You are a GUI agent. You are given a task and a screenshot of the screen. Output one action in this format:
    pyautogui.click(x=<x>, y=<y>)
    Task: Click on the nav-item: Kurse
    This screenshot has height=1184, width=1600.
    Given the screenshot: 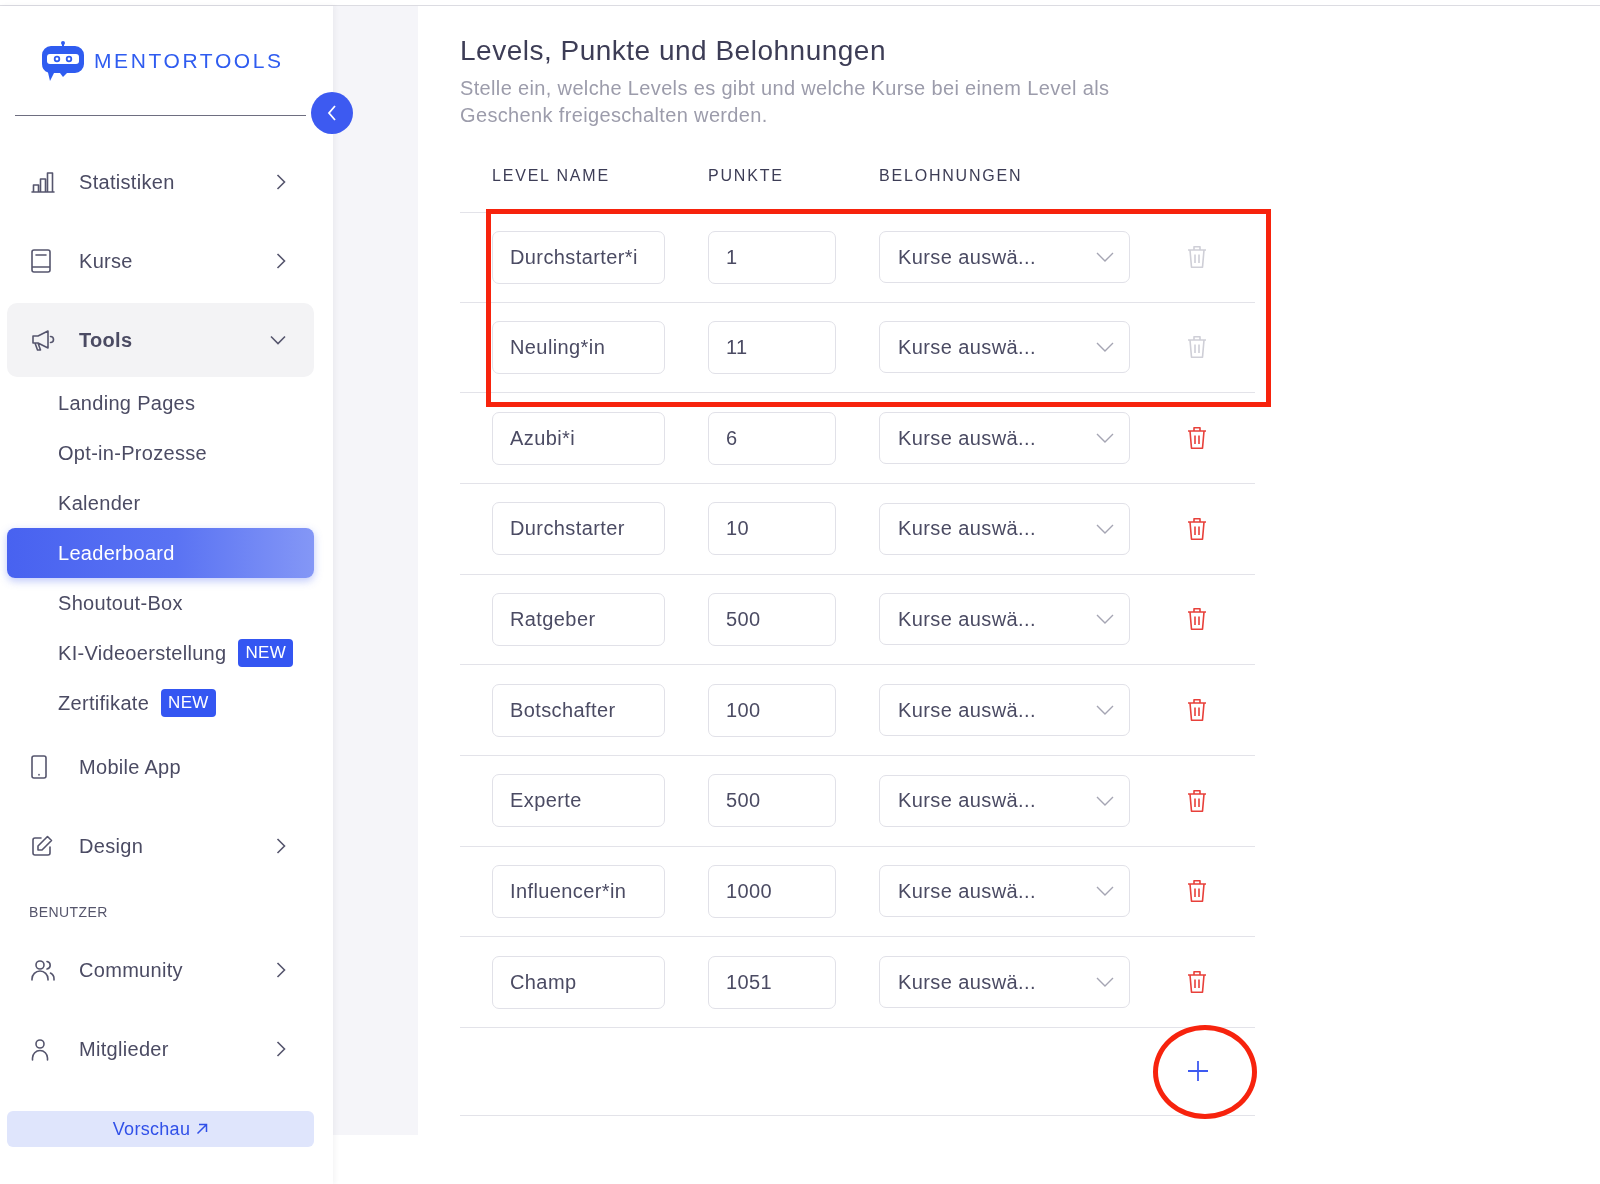 What is the action you would take?
    pyautogui.click(x=160, y=261)
    